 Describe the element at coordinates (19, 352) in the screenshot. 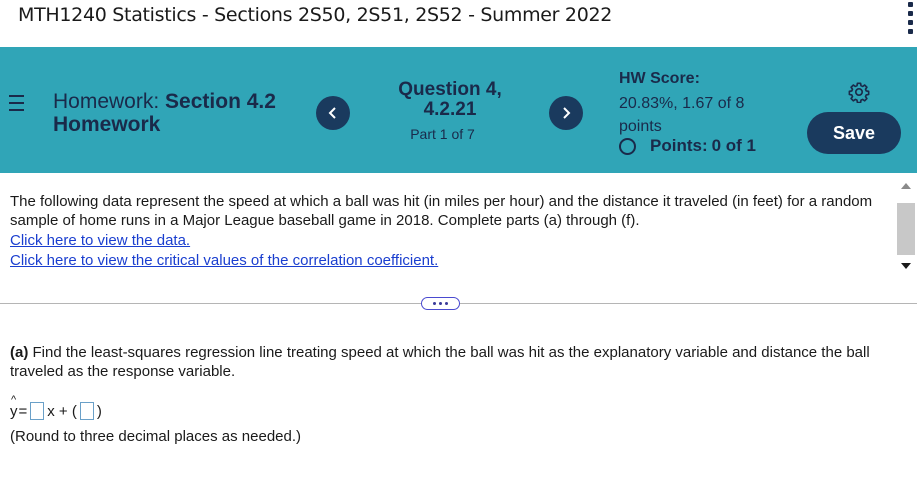

I see `part-a-label: (a)` at that location.